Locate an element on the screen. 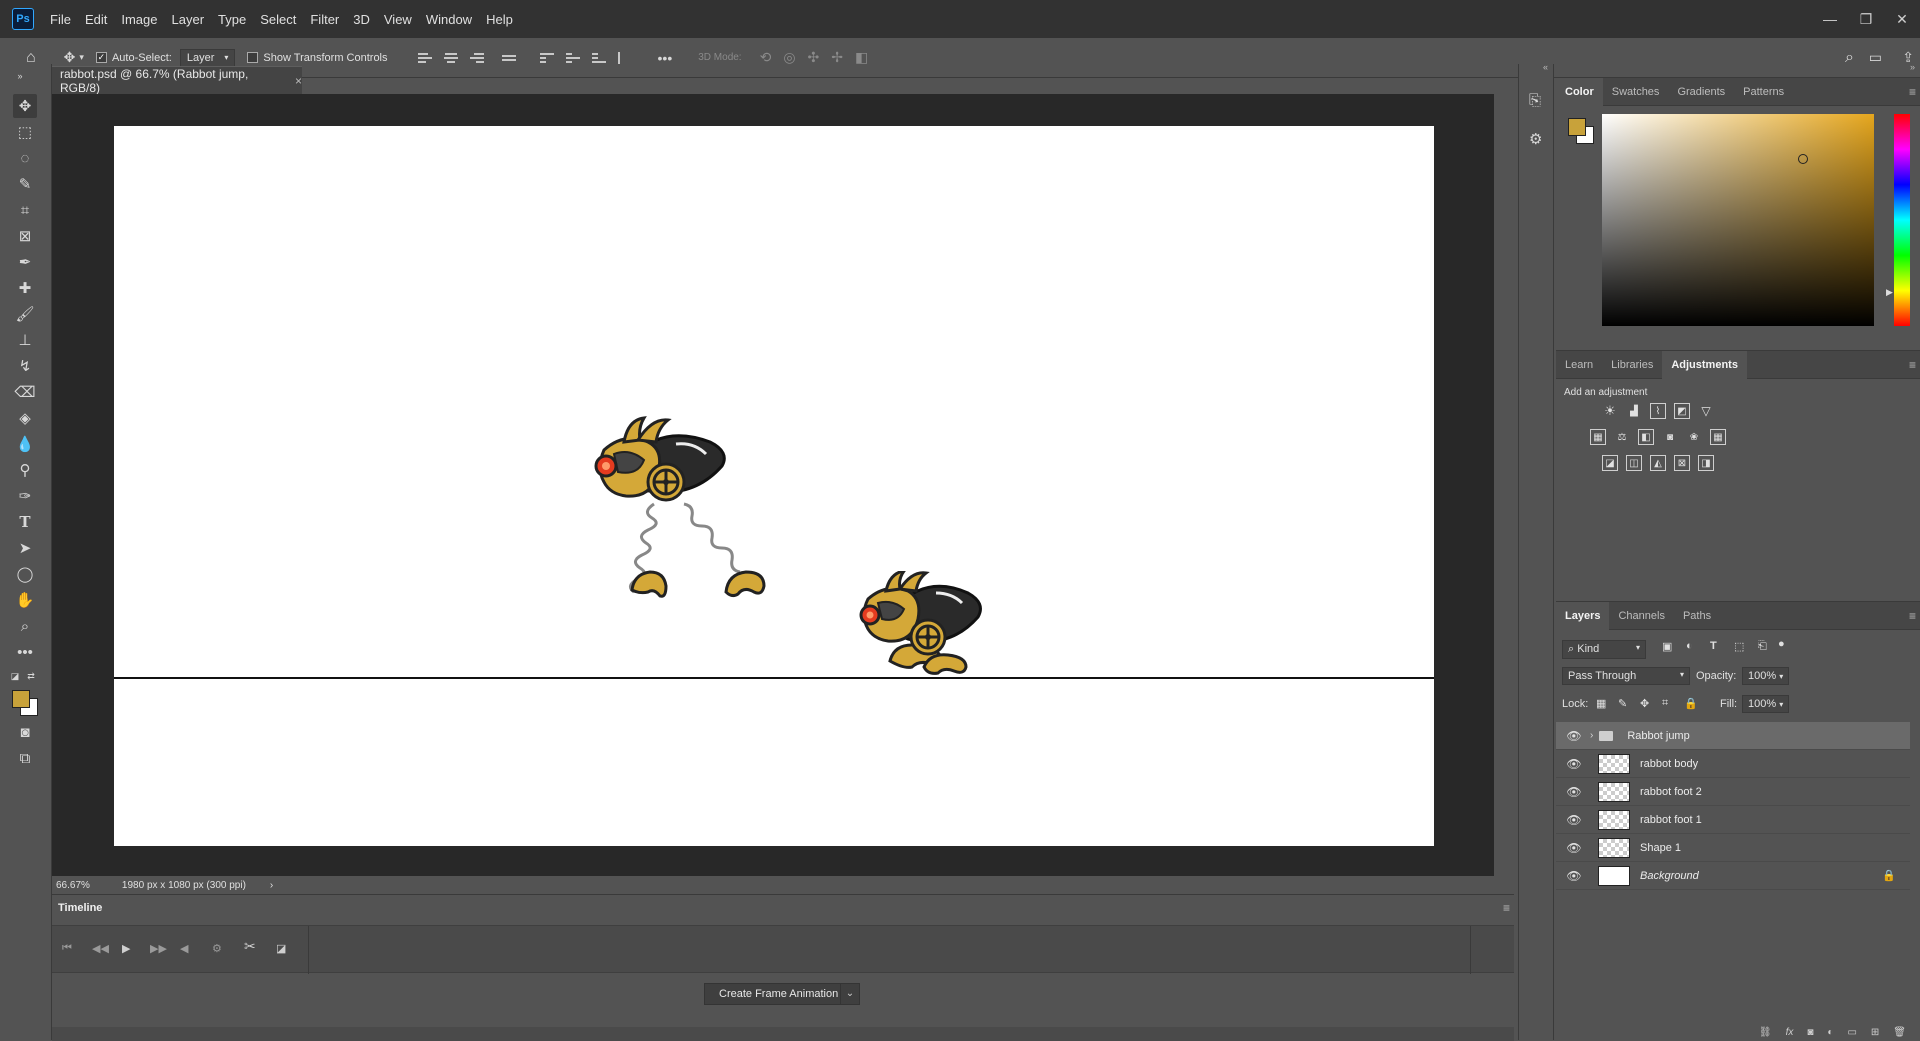  align-center-icon is located at coordinates (450, 58).